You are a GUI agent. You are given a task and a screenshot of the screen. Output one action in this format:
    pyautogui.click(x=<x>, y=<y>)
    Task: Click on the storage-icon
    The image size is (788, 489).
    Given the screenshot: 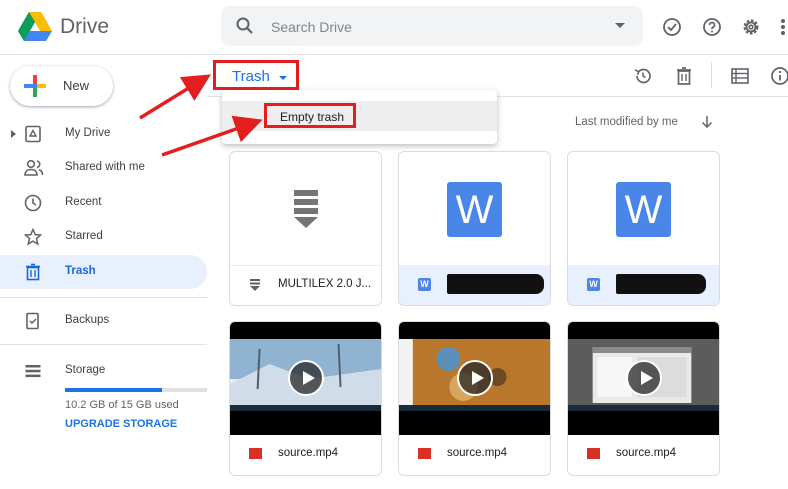 What is the action you would take?
    pyautogui.click(x=33, y=371)
    